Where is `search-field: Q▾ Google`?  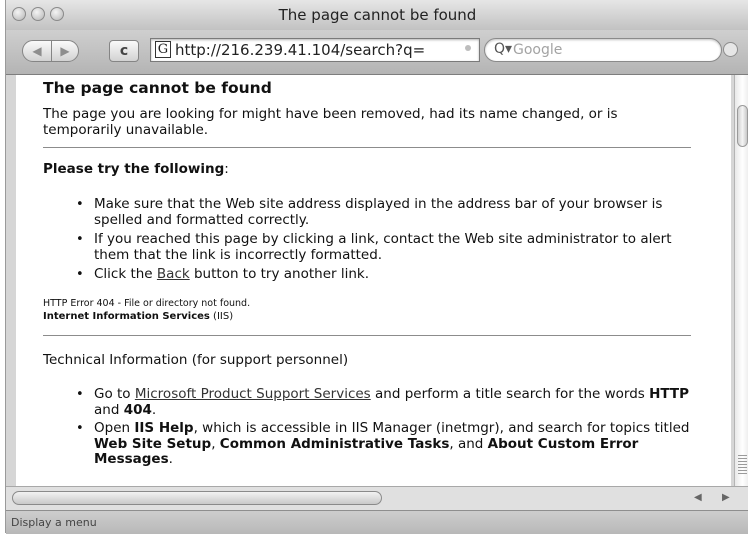
search-field: Q▾ Google is located at coordinates (603, 50).